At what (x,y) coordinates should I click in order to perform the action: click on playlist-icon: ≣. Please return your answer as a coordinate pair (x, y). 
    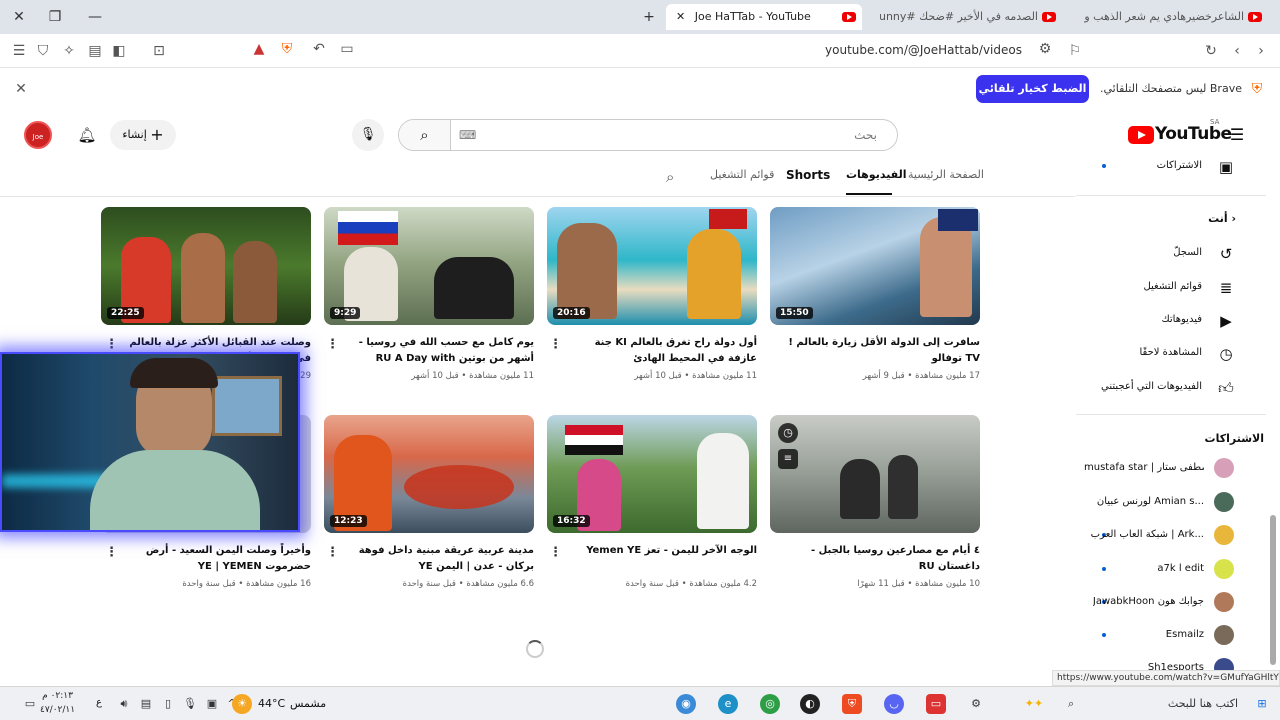
    Looking at the image, I should click on (1226, 288).